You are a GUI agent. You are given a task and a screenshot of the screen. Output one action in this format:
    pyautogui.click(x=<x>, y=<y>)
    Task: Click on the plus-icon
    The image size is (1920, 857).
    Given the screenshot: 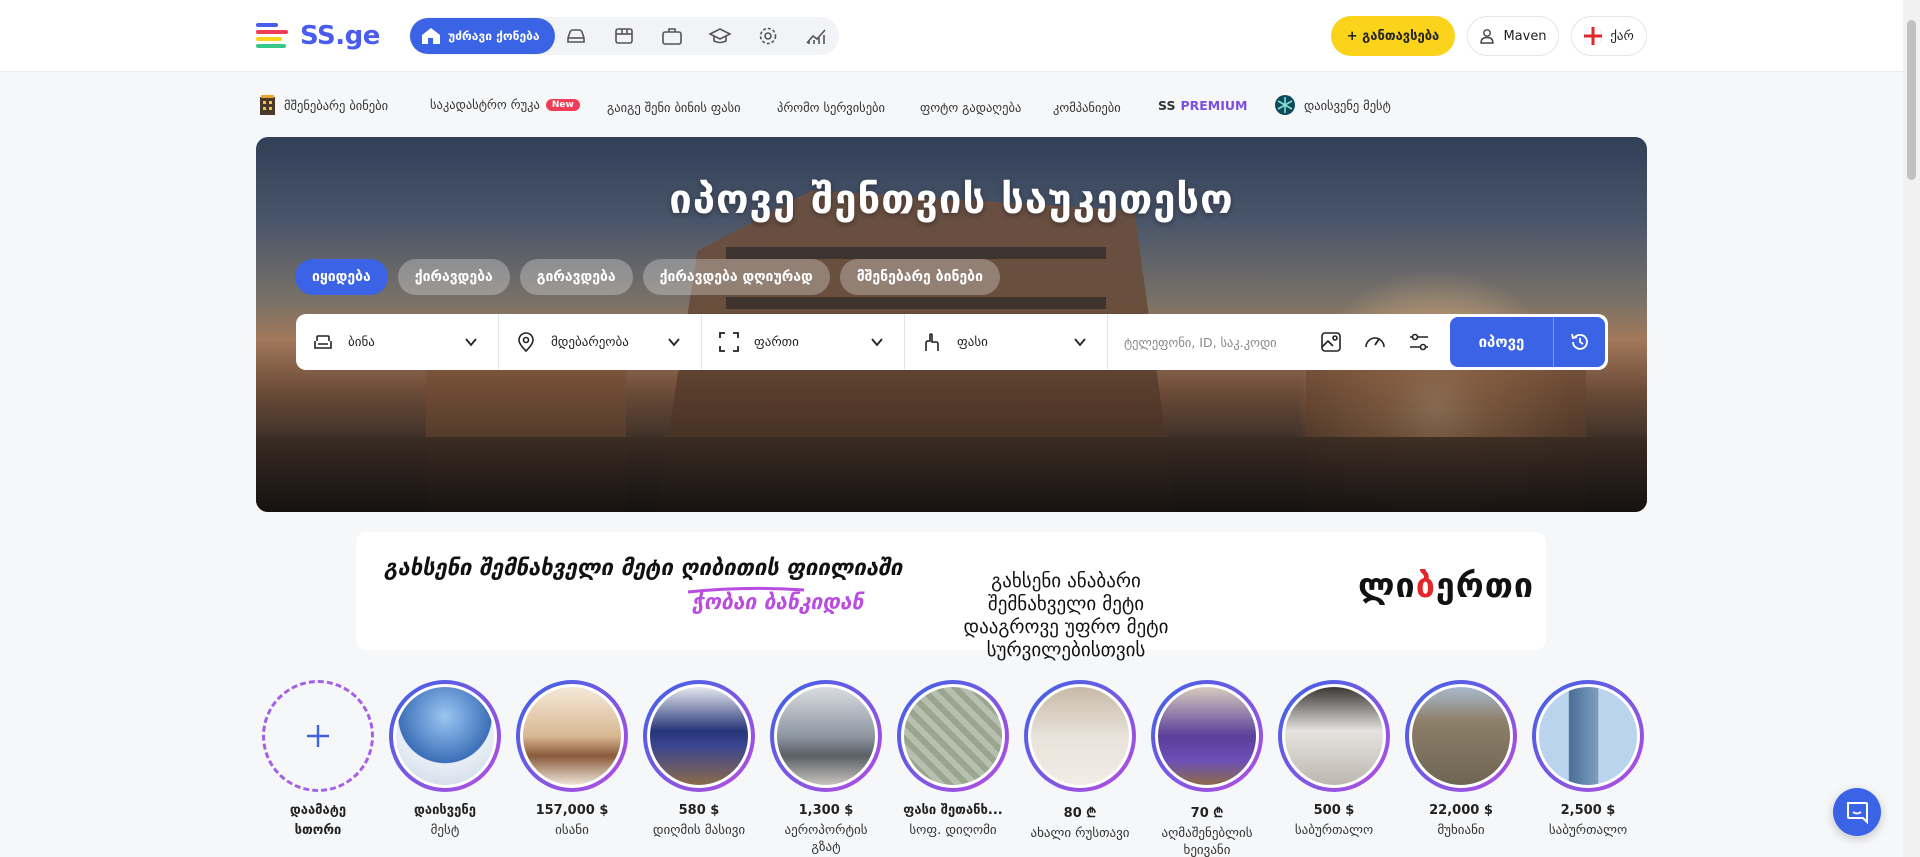 What is the action you would take?
    pyautogui.click(x=318, y=736)
    